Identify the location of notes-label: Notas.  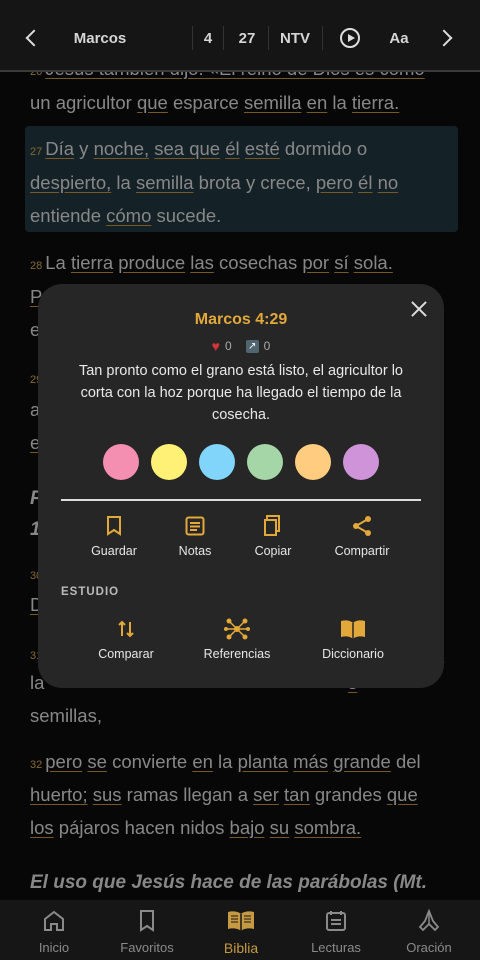
(195, 551).